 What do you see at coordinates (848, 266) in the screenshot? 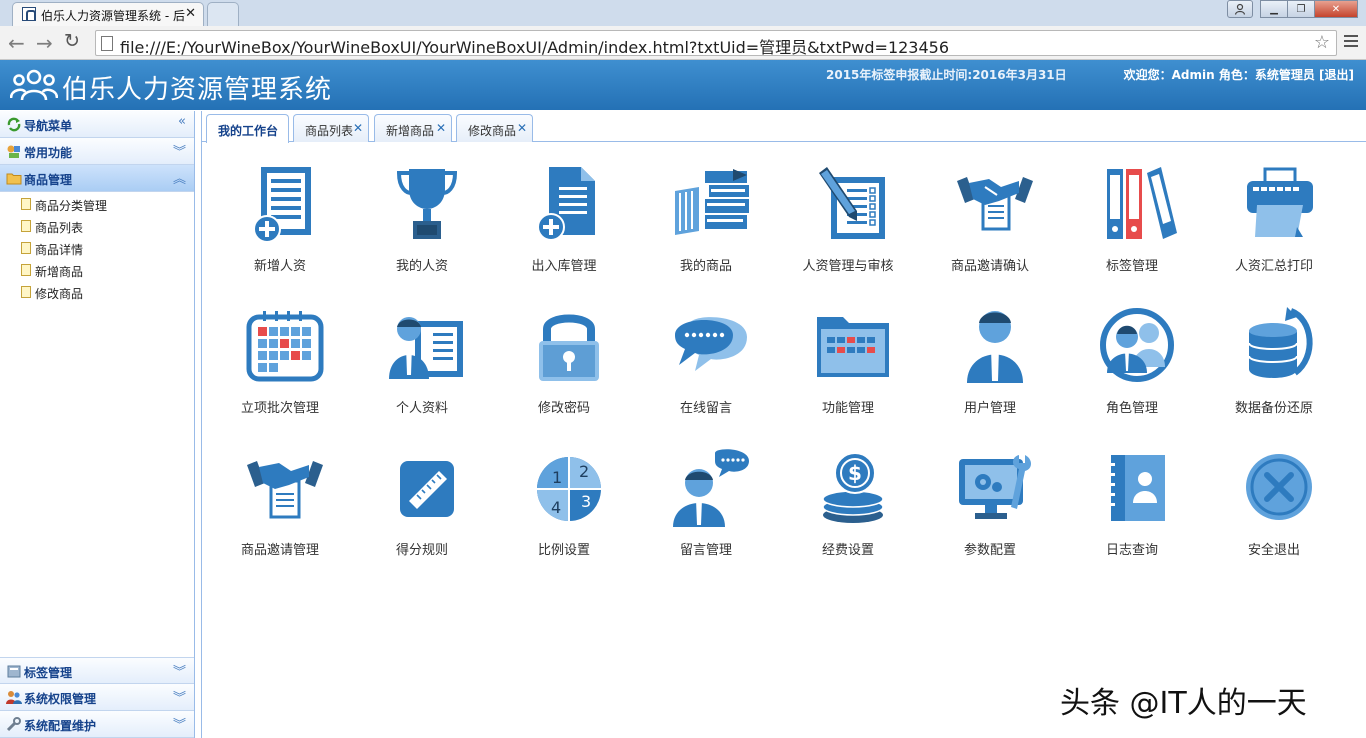
I see `tile-label: 人资管理与审核` at bounding box center [848, 266].